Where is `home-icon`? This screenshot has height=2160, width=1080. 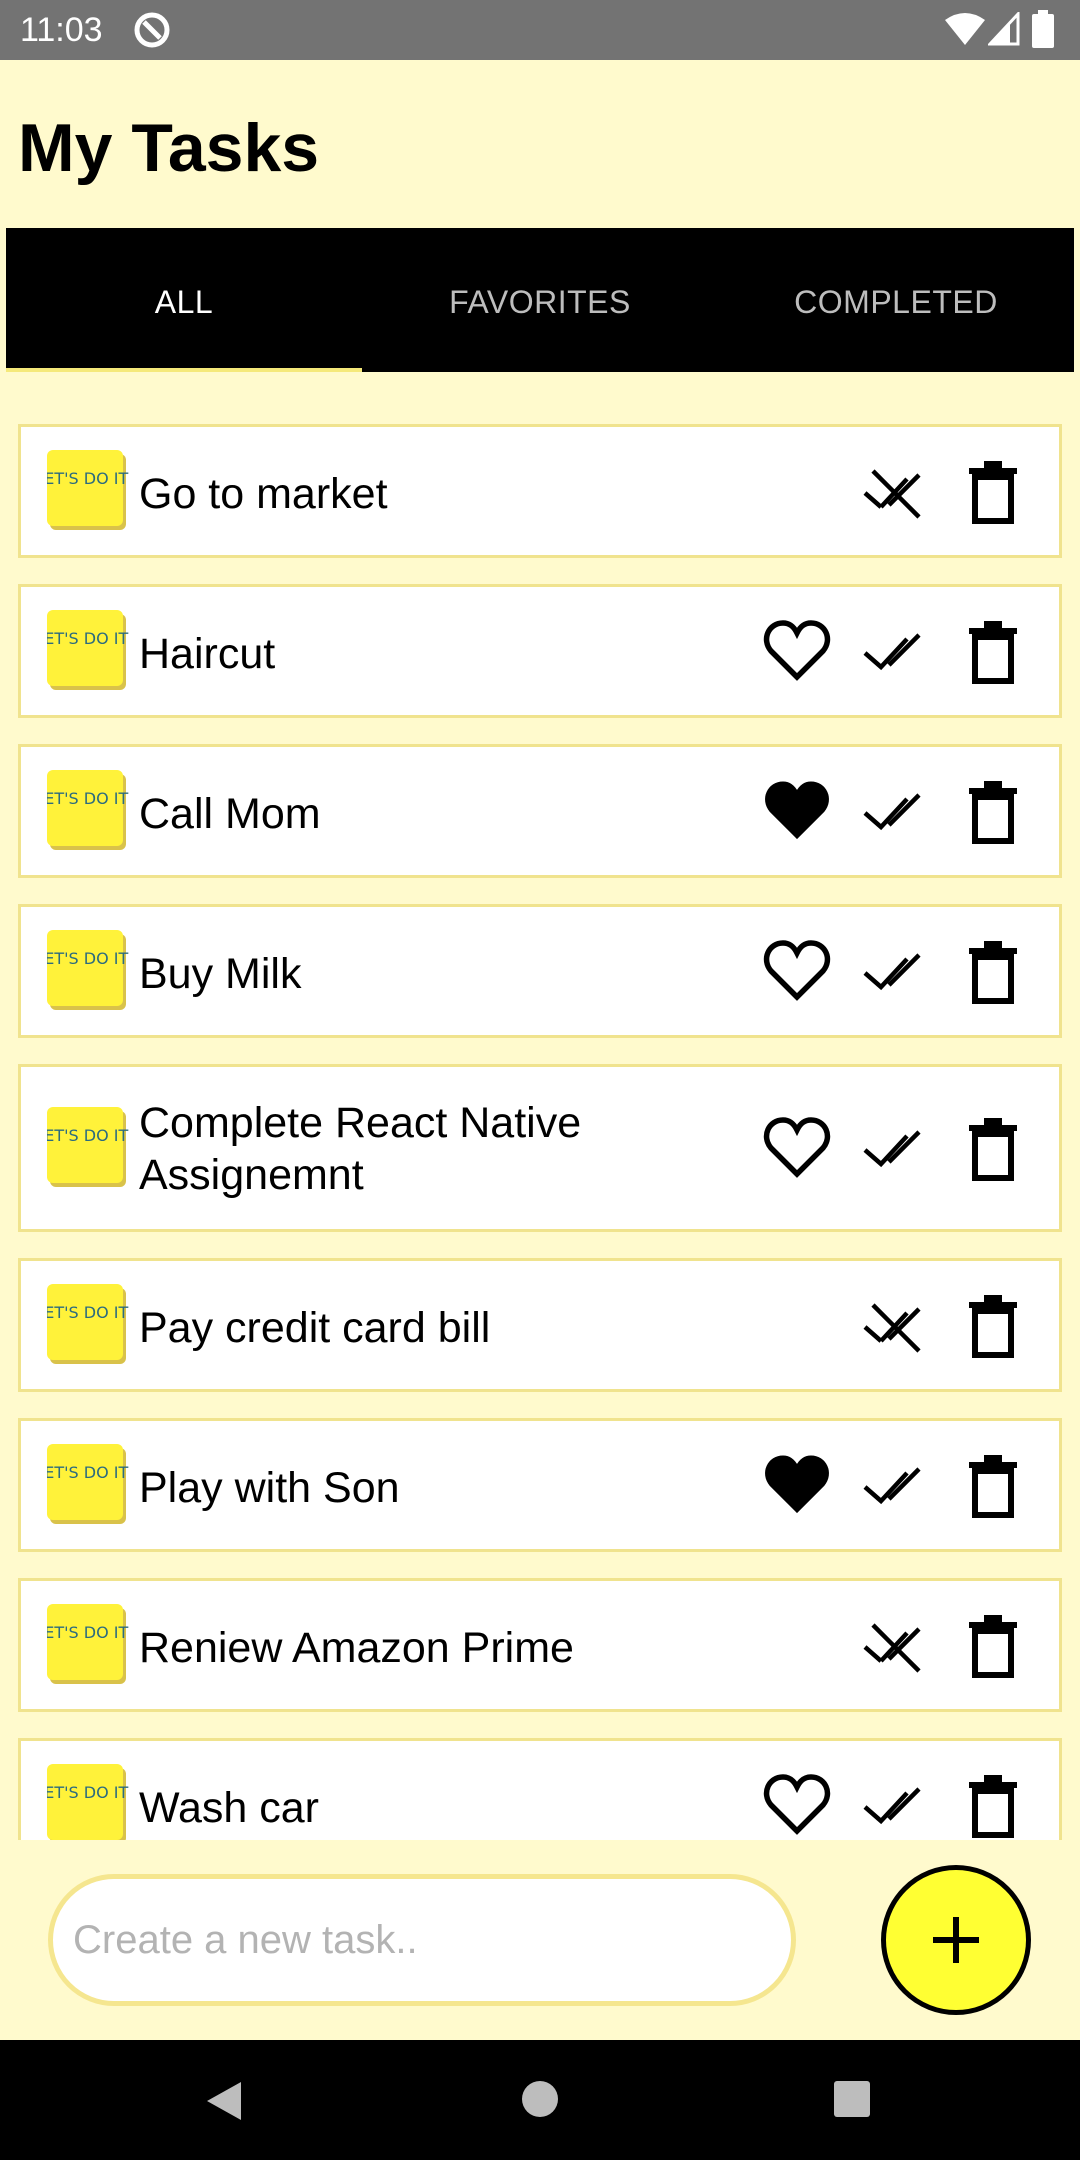 home-icon is located at coordinates (540, 2099).